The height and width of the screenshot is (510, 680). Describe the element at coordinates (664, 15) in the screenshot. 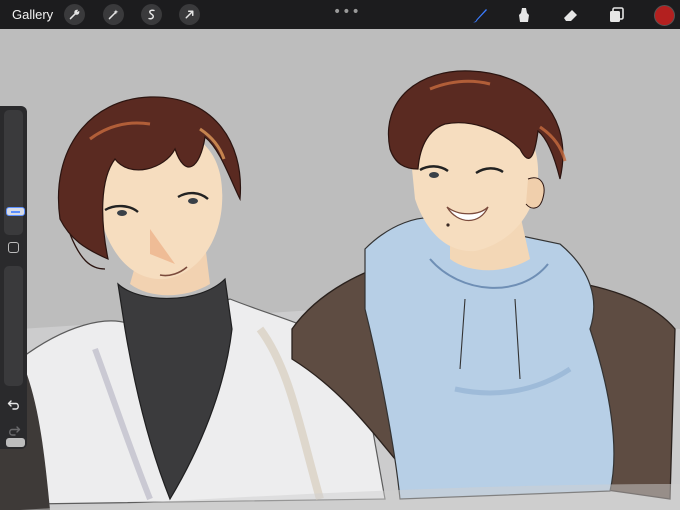

I see `color-swatch` at that location.